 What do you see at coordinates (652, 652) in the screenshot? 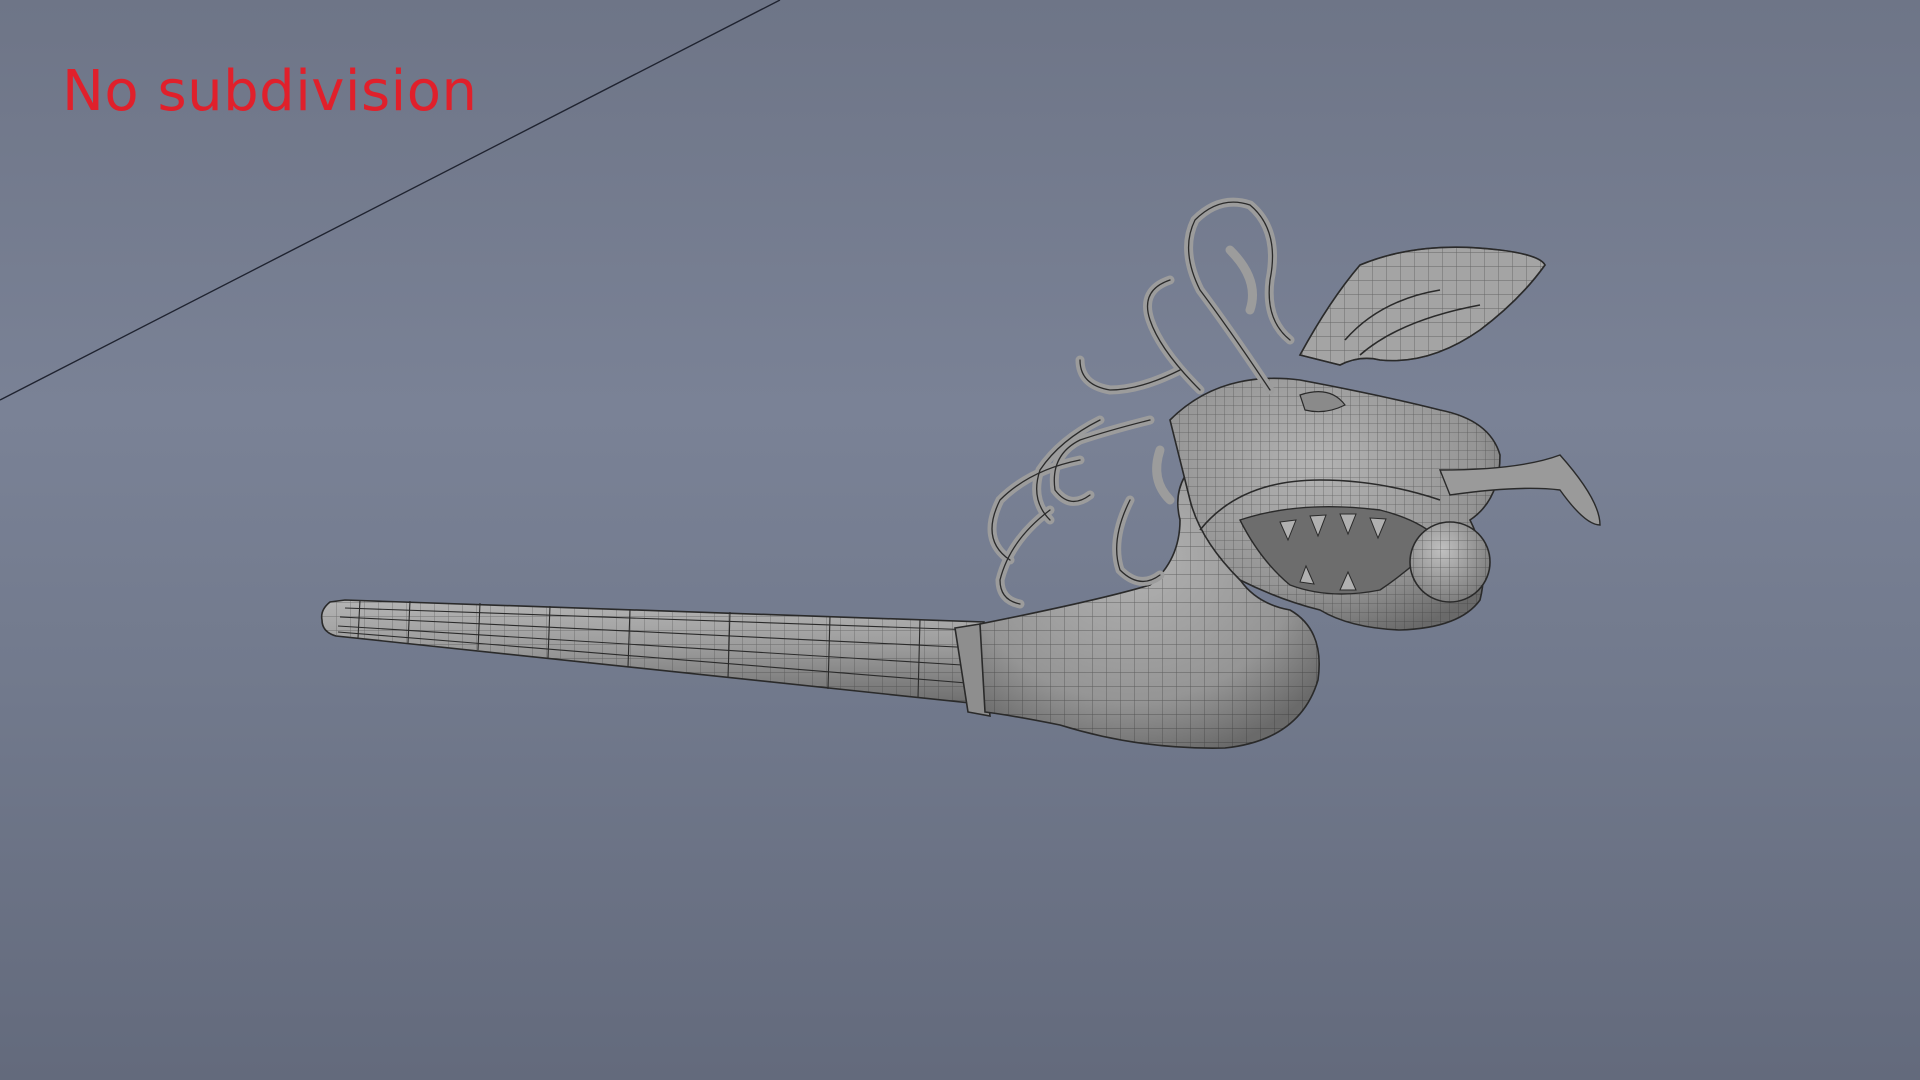
I see `pipe-stem` at bounding box center [652, 652].